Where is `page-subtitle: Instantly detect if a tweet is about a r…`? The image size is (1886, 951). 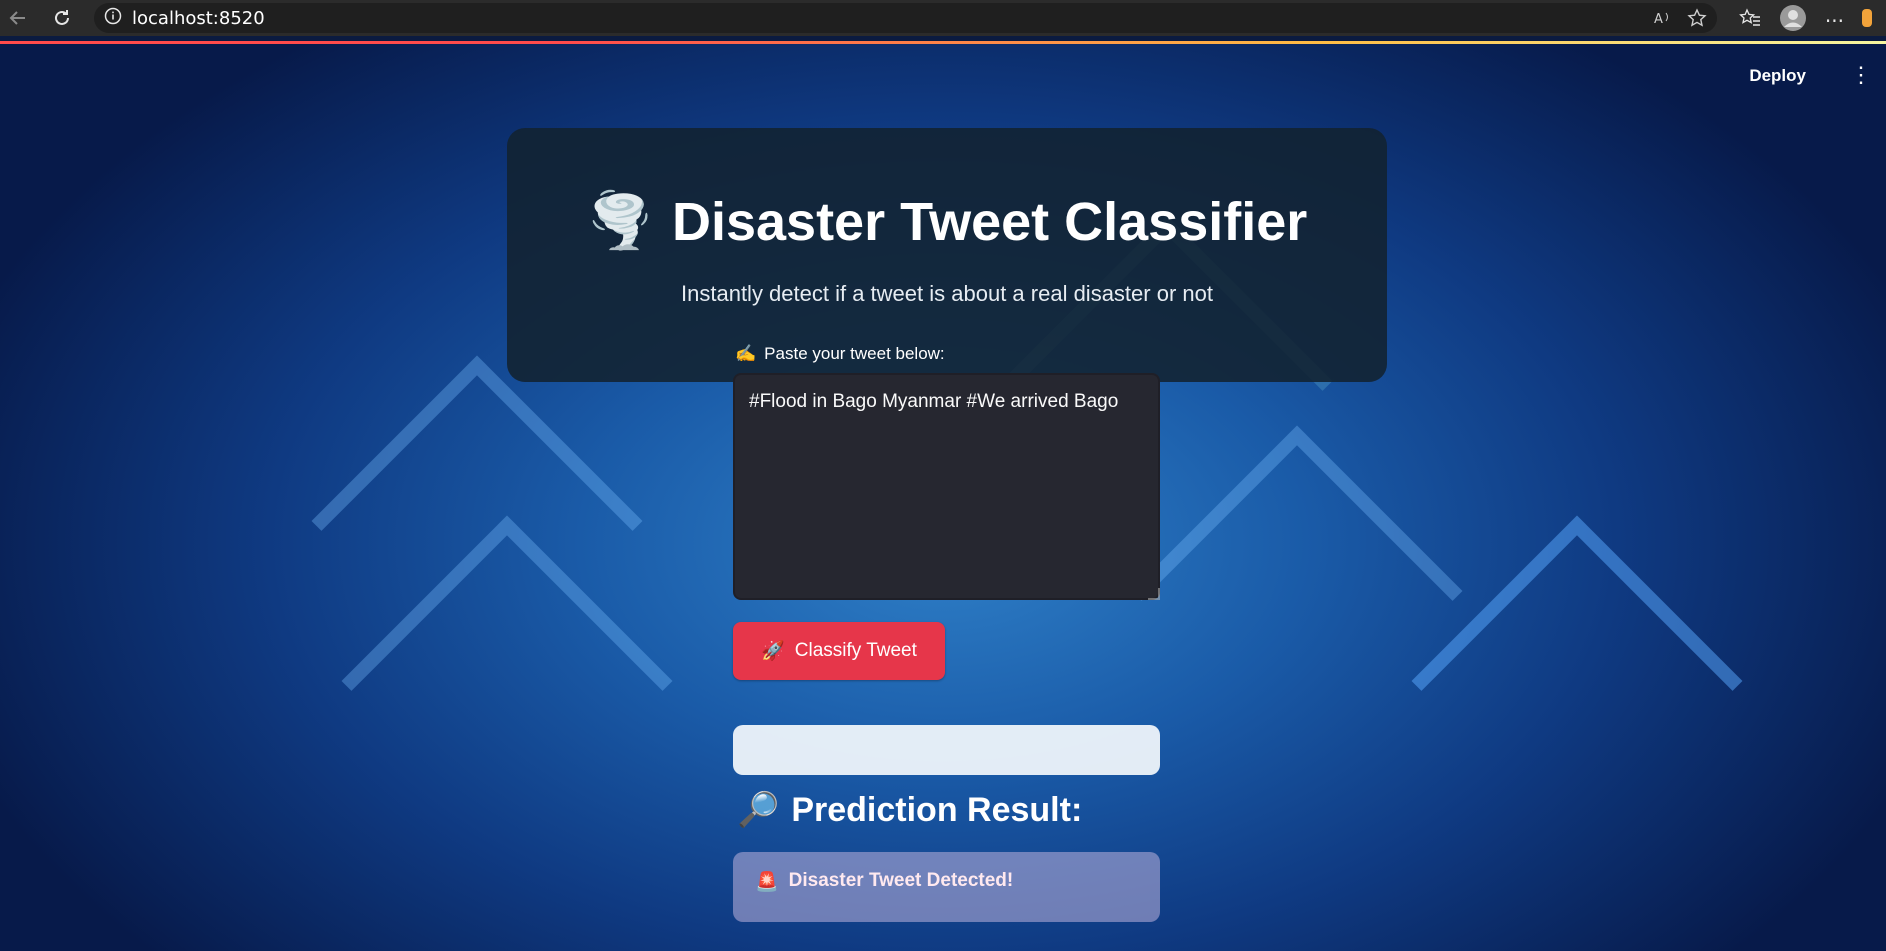 page-subtitle: Instantly detect if a tweet is about a r… is located at coordinates (947, 293).